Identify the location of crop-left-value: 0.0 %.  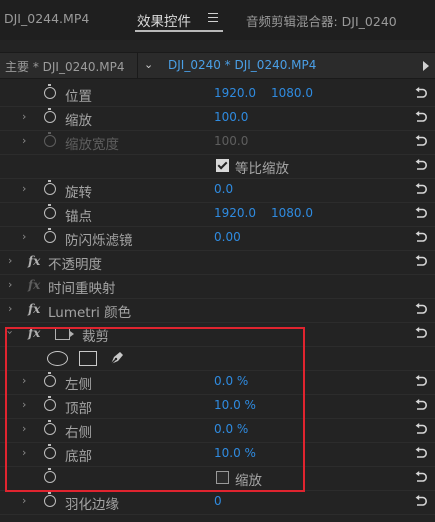
(231, 381).